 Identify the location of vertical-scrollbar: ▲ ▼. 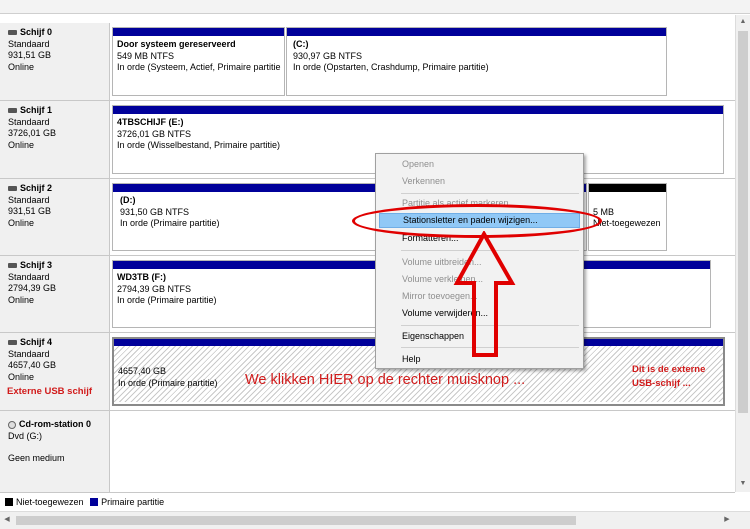
(742, 253).